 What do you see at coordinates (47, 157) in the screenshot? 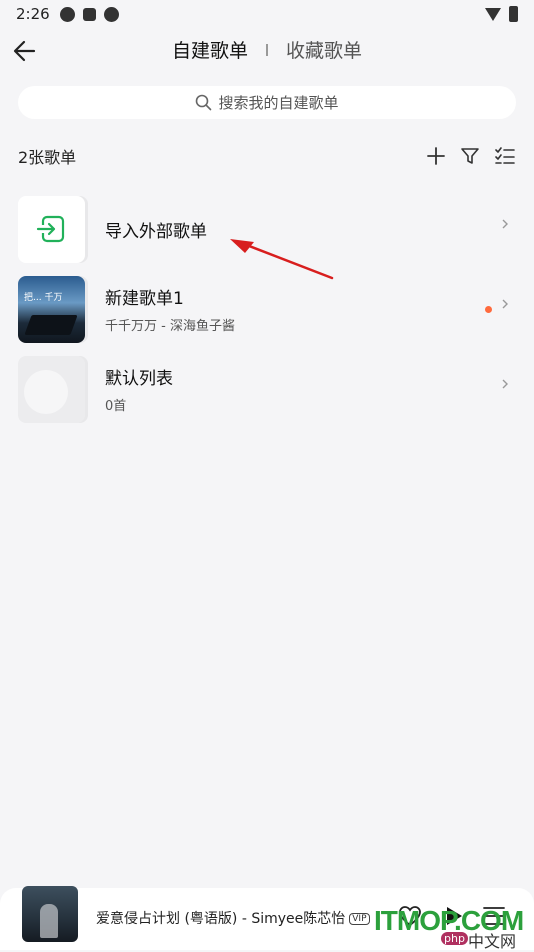
I see `playlist-count: 2张歌单` at bounding box center [47, 157].